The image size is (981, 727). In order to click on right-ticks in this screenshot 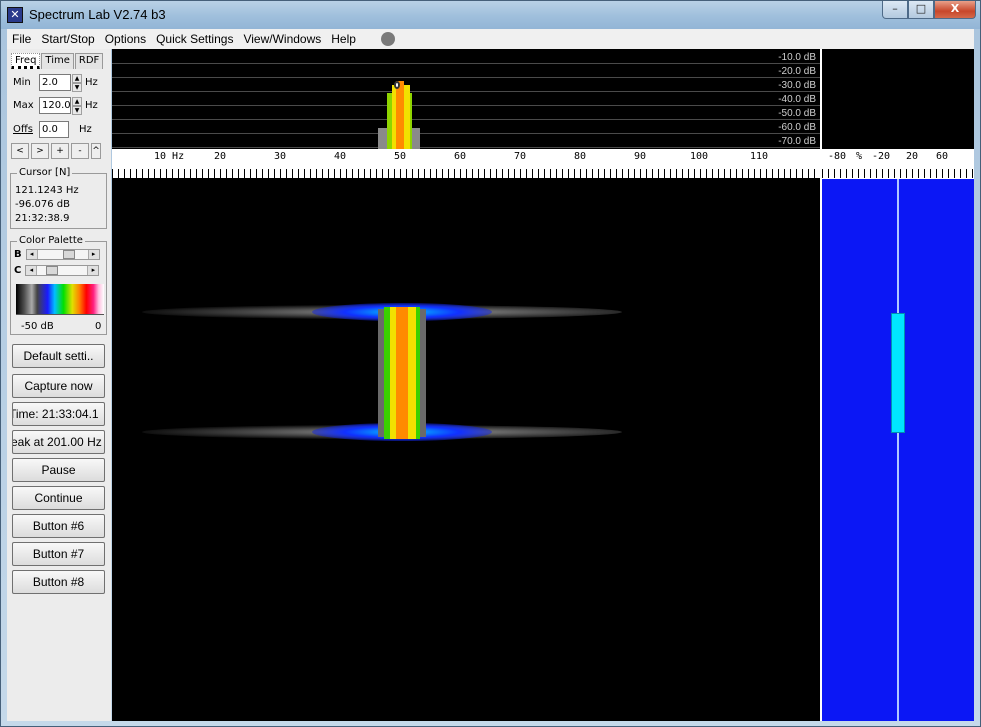, I will do `click(898, 173)`.